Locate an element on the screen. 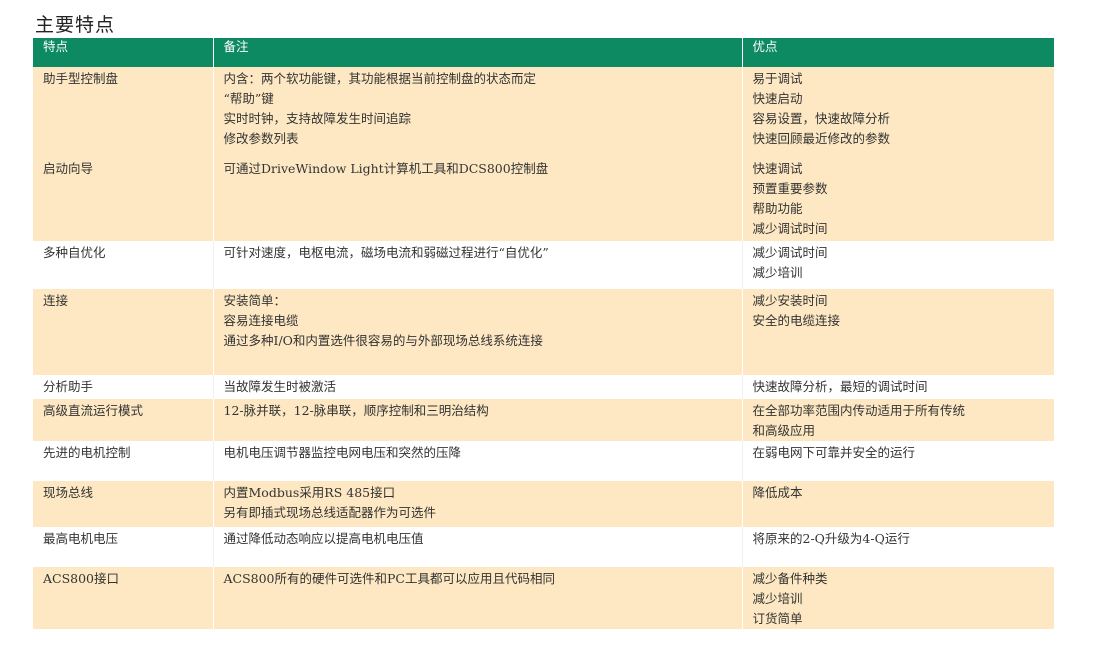 The width and height of the screenshot is (1100, 659). note-line: 通过多种I/O和内置选件很容易的与外部现场总线系统连接 is located at coordinates (383, 340).